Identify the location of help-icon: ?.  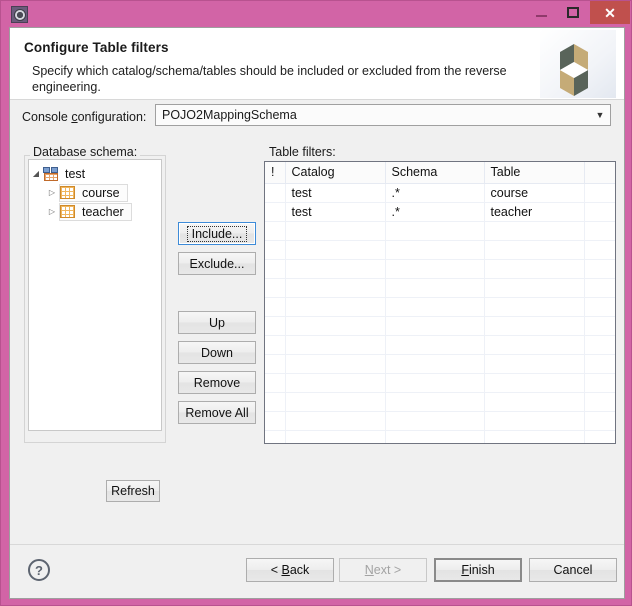
(39, 570).